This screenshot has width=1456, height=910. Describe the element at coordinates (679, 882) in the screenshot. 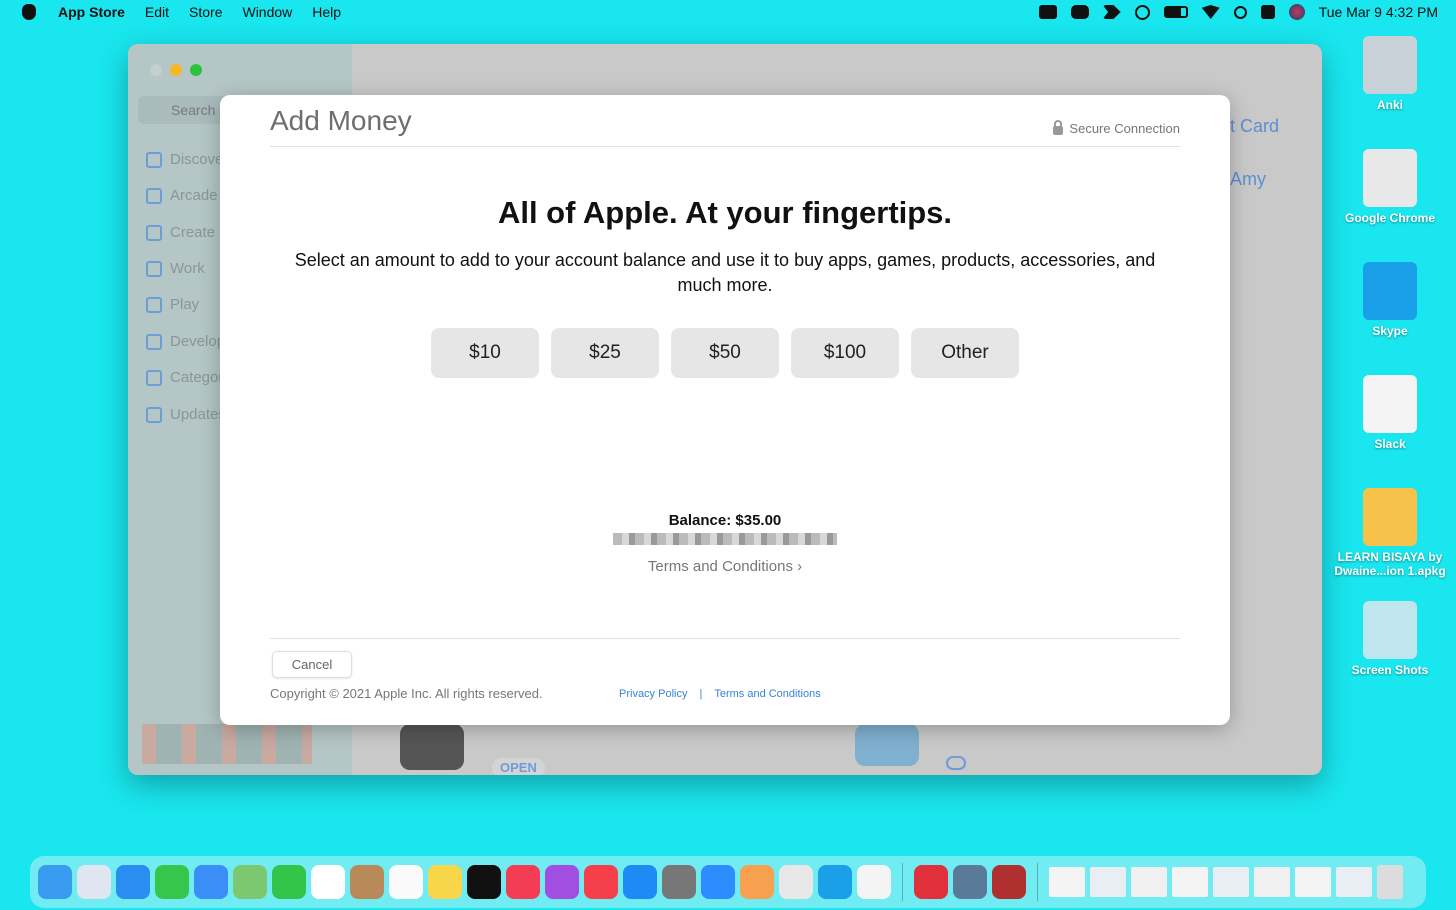

I see `system-preferences-icon` at that location.